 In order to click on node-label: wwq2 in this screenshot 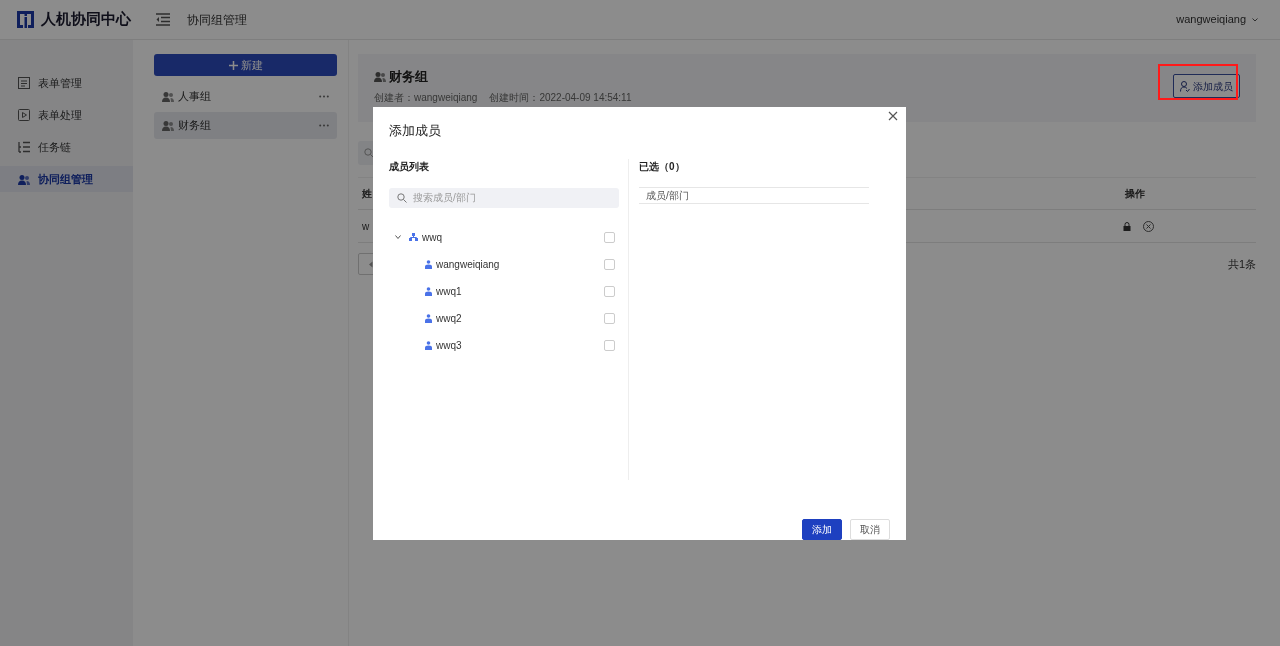, I will do `click(449, 318)`.